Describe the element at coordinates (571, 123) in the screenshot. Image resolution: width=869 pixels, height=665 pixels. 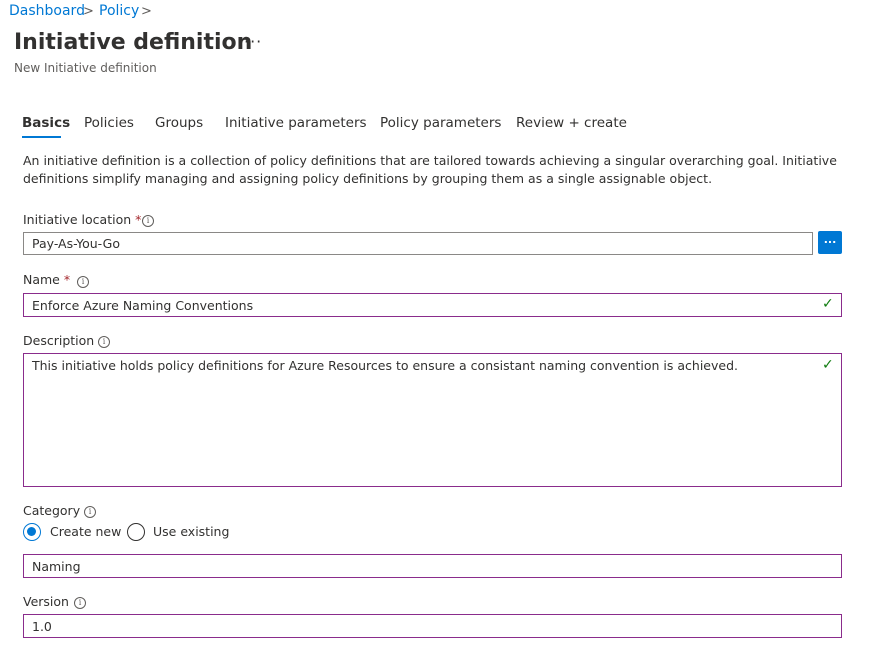
I see `tab-review-create: Review + create` at that location.